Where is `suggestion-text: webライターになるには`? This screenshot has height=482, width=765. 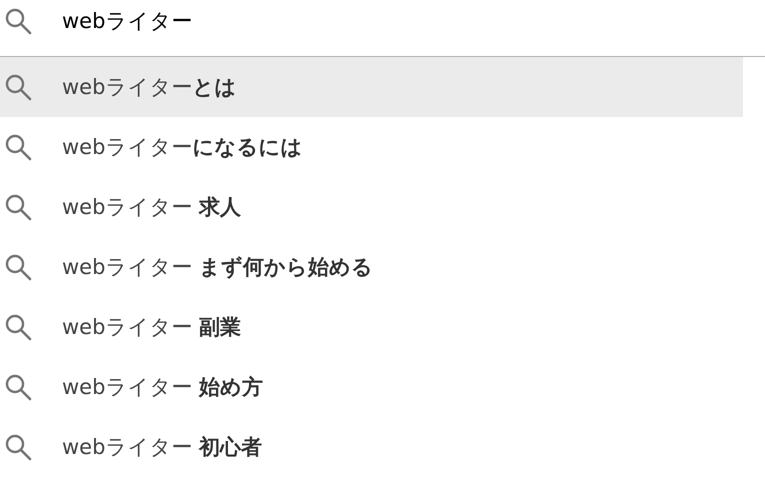 suggestion-text: webライターになるには is located at coordinates (182, 147).